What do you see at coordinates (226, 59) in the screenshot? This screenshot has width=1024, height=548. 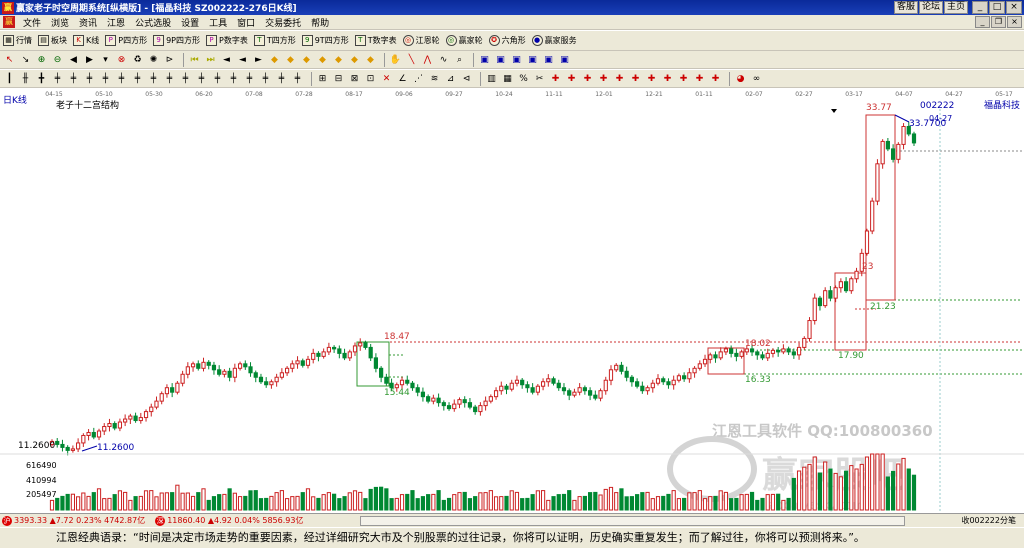 I see `left-arrow-icon: ◄` at bounding box center [226, 59].